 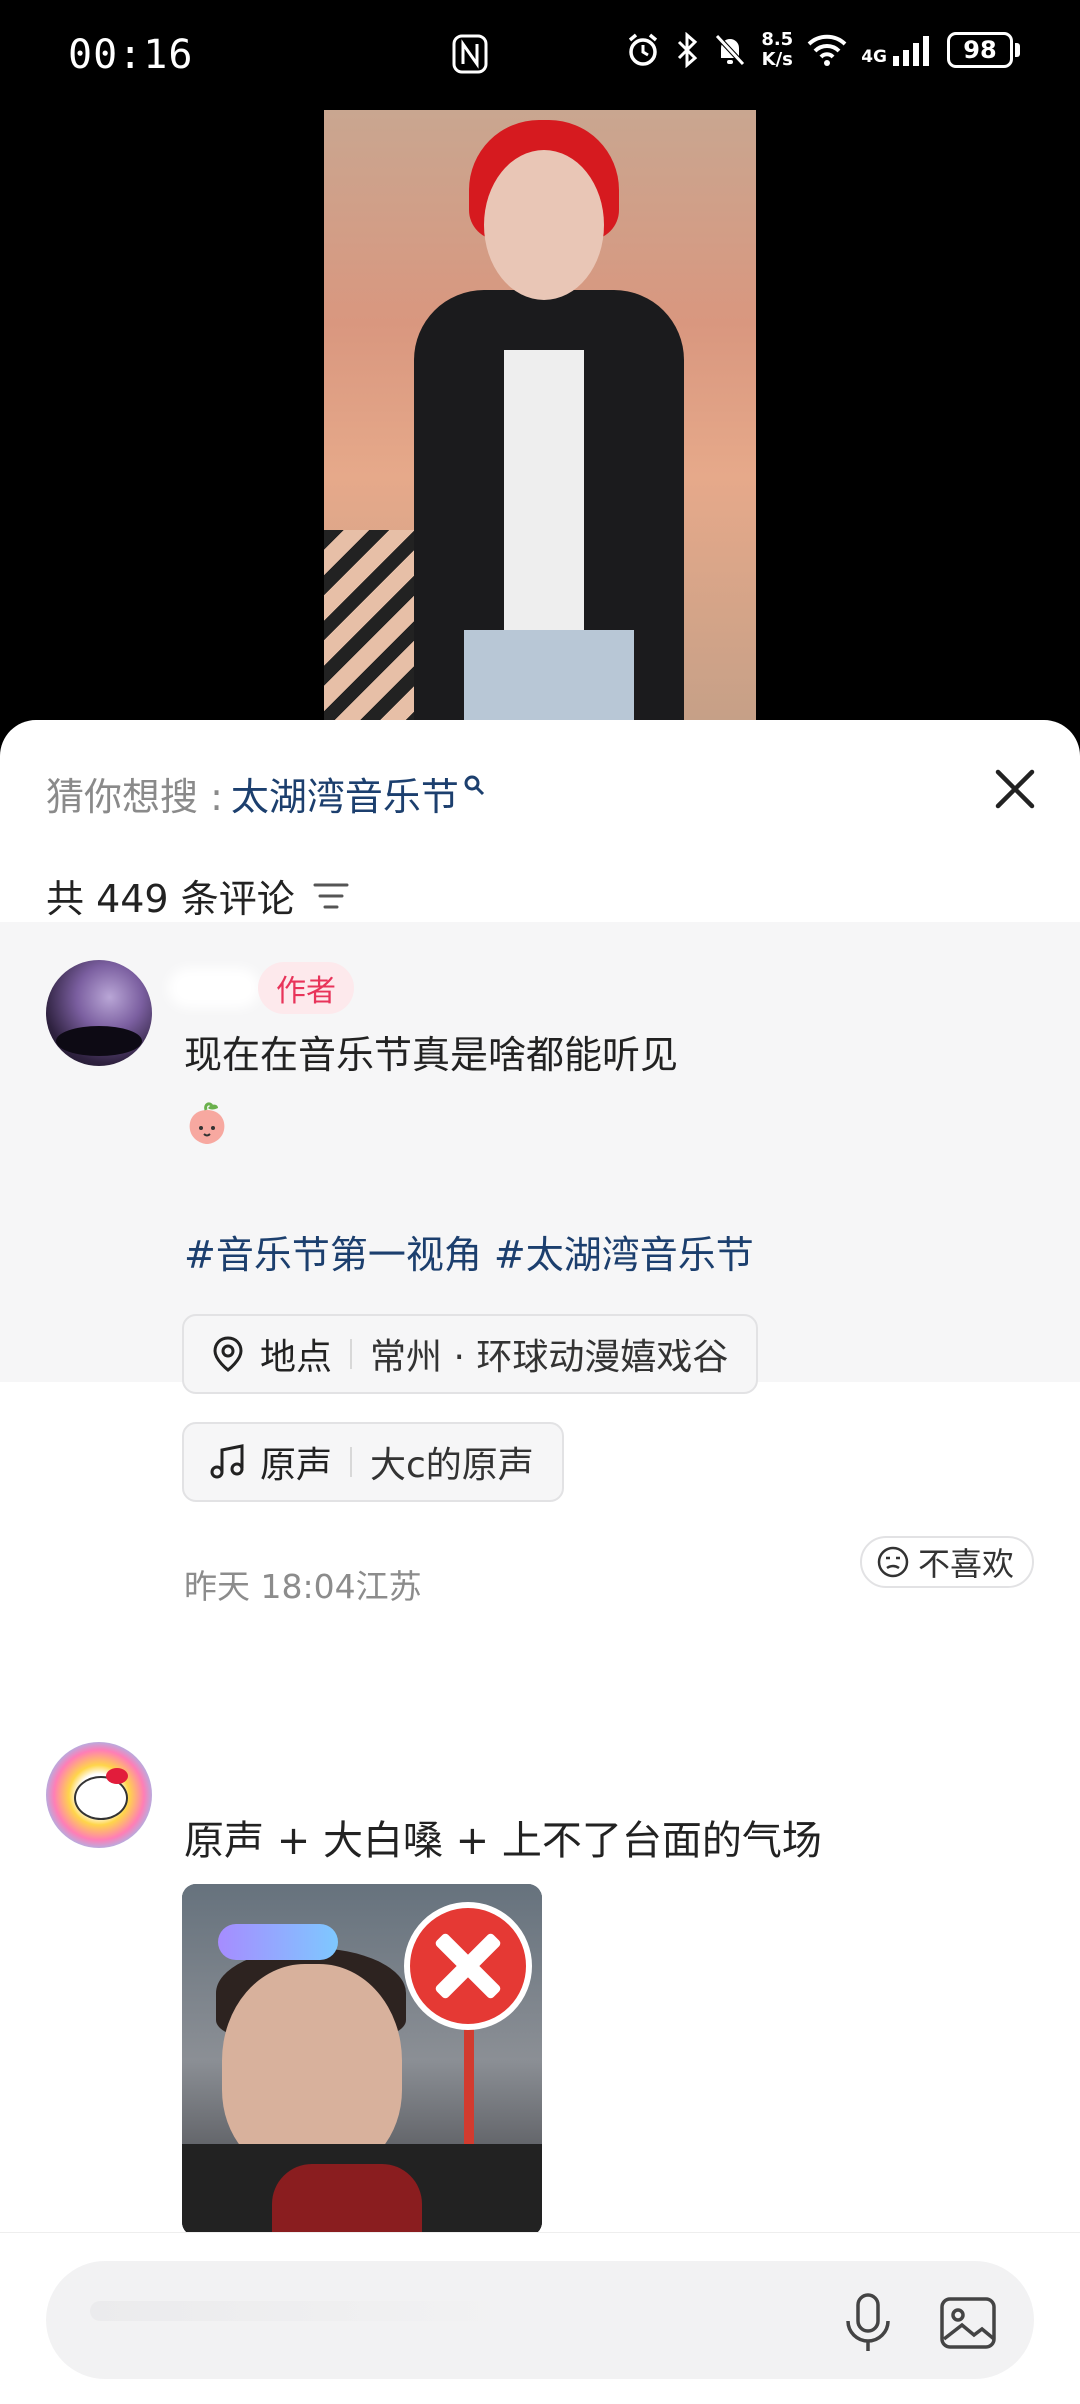 I want to click on clock: 00:16, so click(x=131, y=55).